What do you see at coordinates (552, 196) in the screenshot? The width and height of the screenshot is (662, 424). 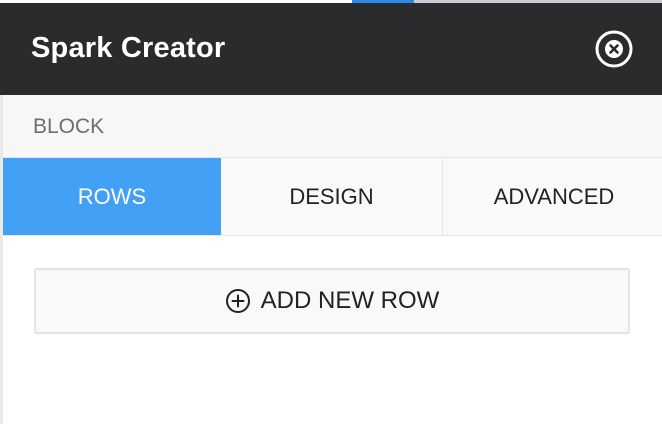 I see `tab-advanced: ADVANCED` at bounding box center [552, 196].